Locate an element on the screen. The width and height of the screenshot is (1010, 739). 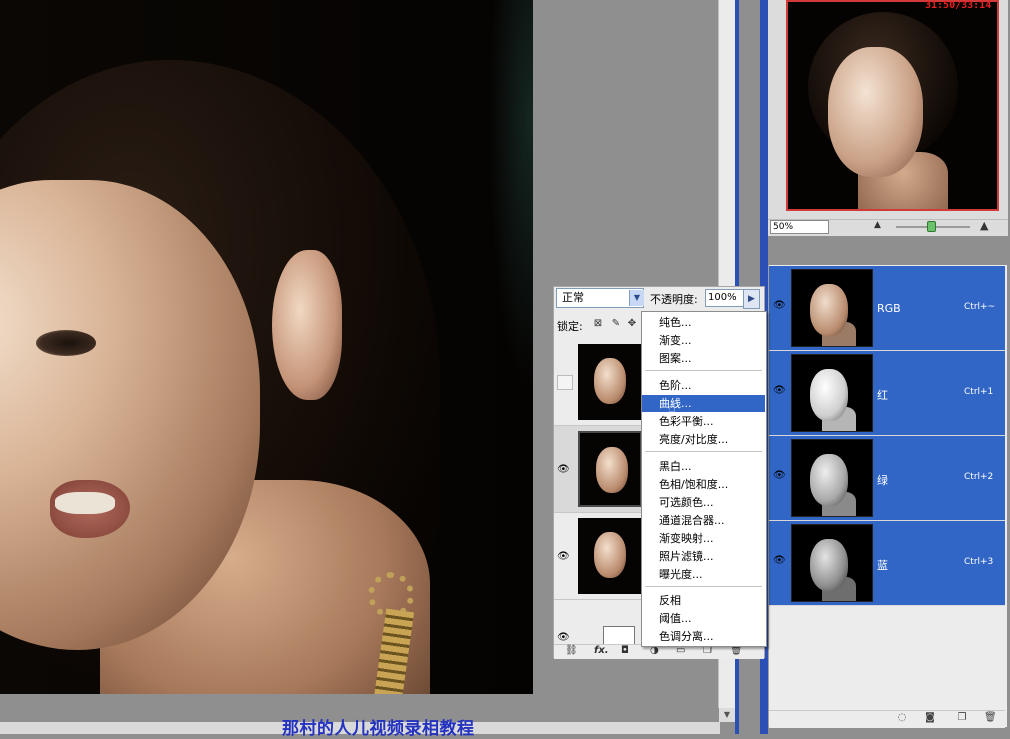
navigator-preview is located at coordinates (892, 105).